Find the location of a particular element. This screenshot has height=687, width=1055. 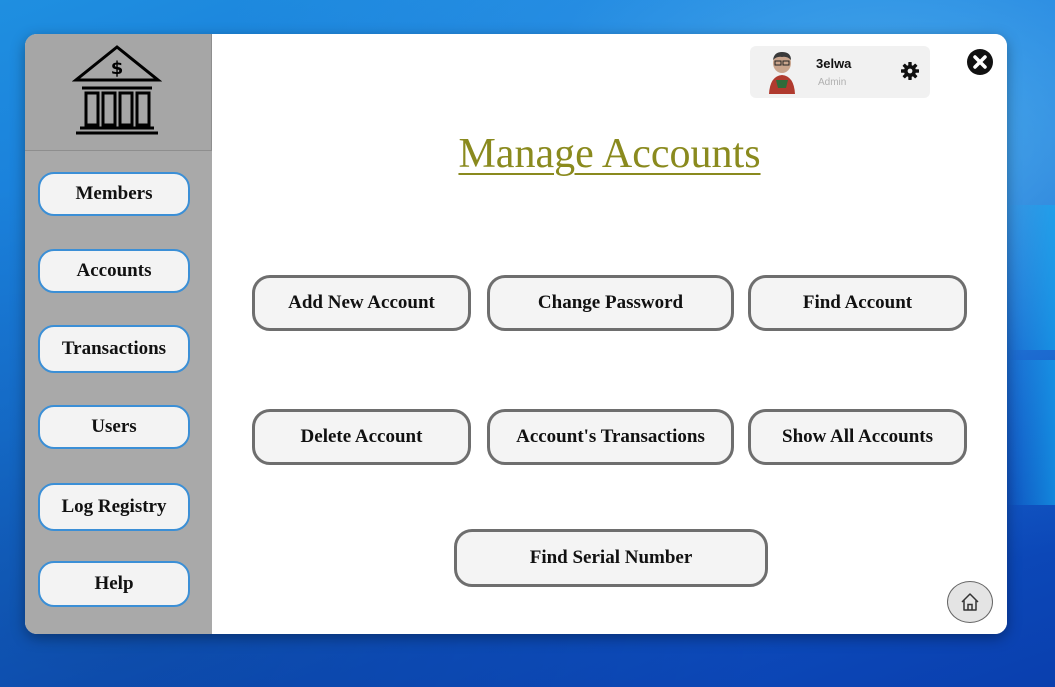

user-name: 3elwa is located at coordinates (834, 63).